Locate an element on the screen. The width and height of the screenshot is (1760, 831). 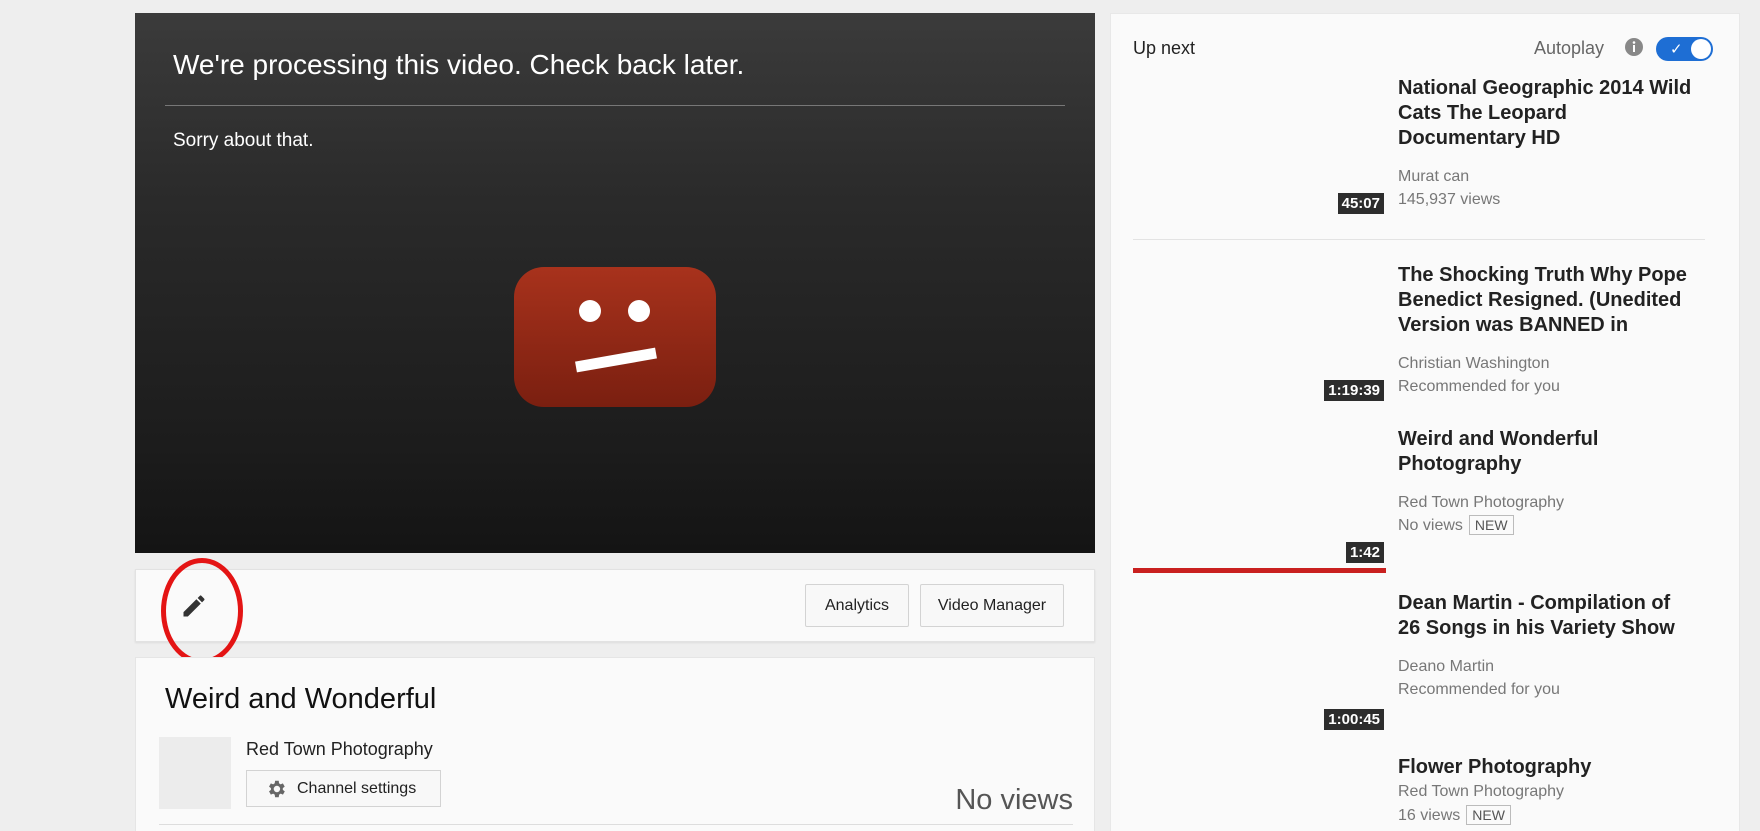
info-icon is located at coordinates (1634, 47).